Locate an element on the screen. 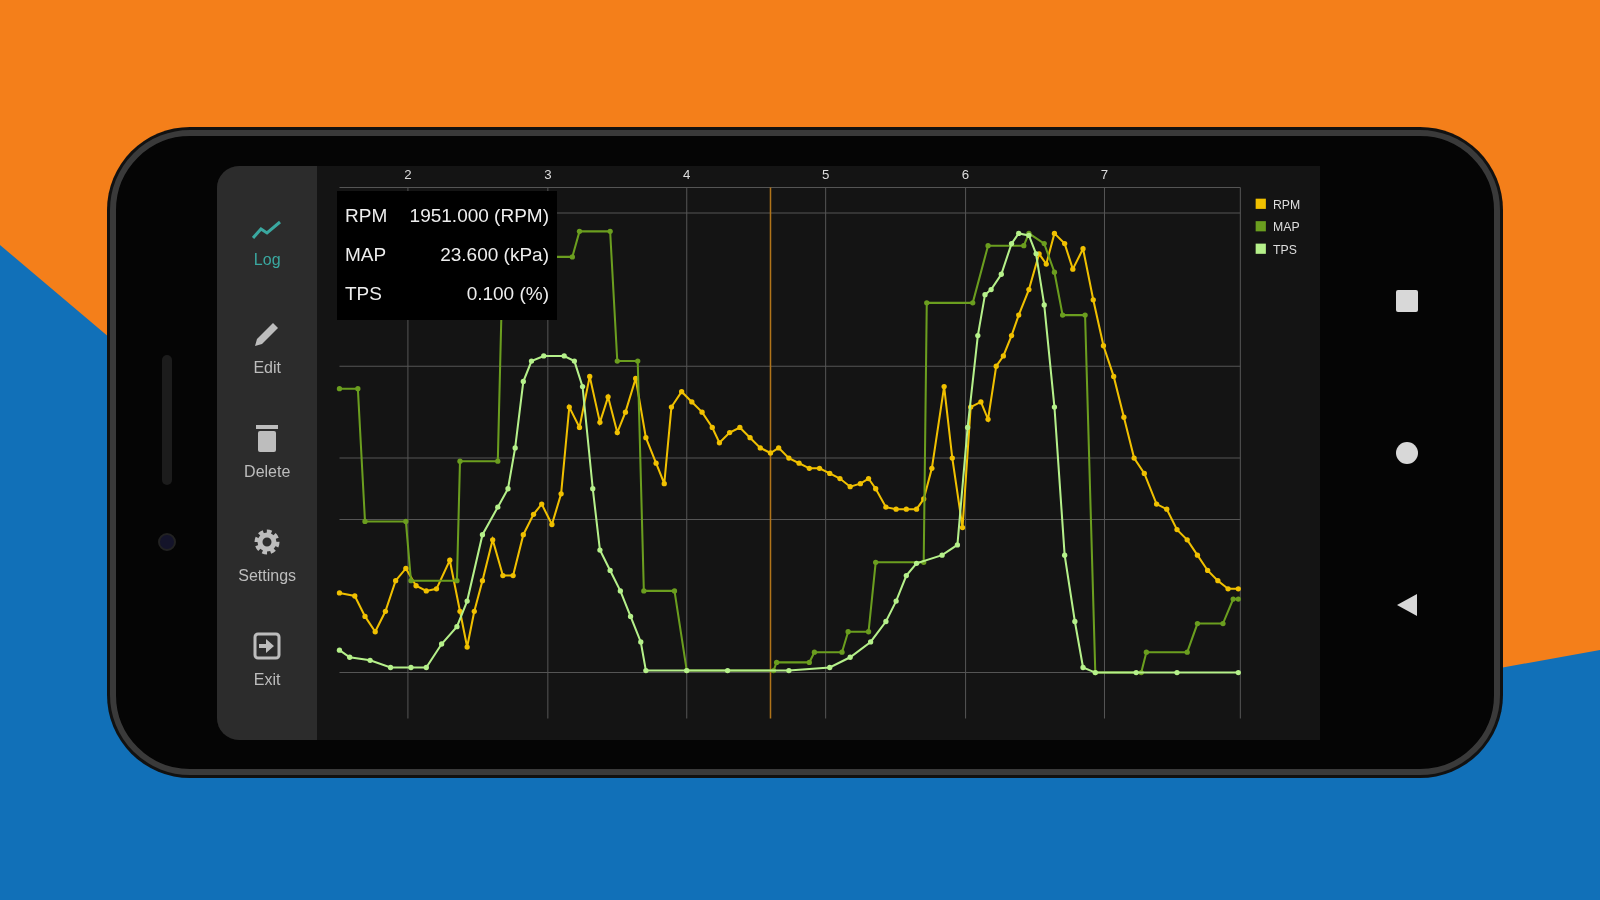 The height and width of the screenshot is (900, 1600). tooltip-value: 23.600 (kPa) is located at coordinates (494, 255).